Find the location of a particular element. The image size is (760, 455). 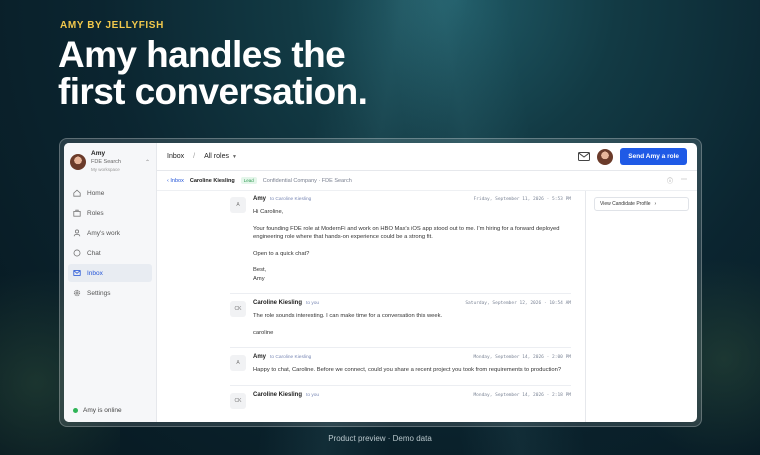

message-paragraph: caroline is located at coordinates (263, 332).